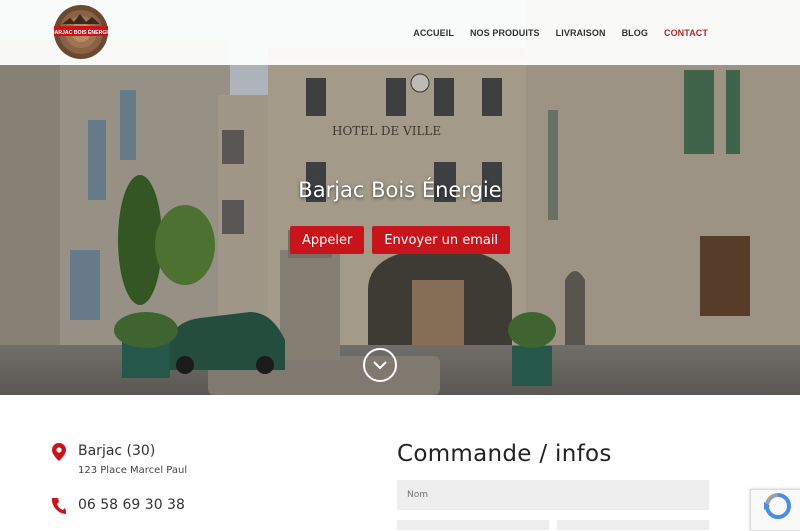 The image size is (800, 531). I want to click on chevron-down-icon, so click(380, 365).